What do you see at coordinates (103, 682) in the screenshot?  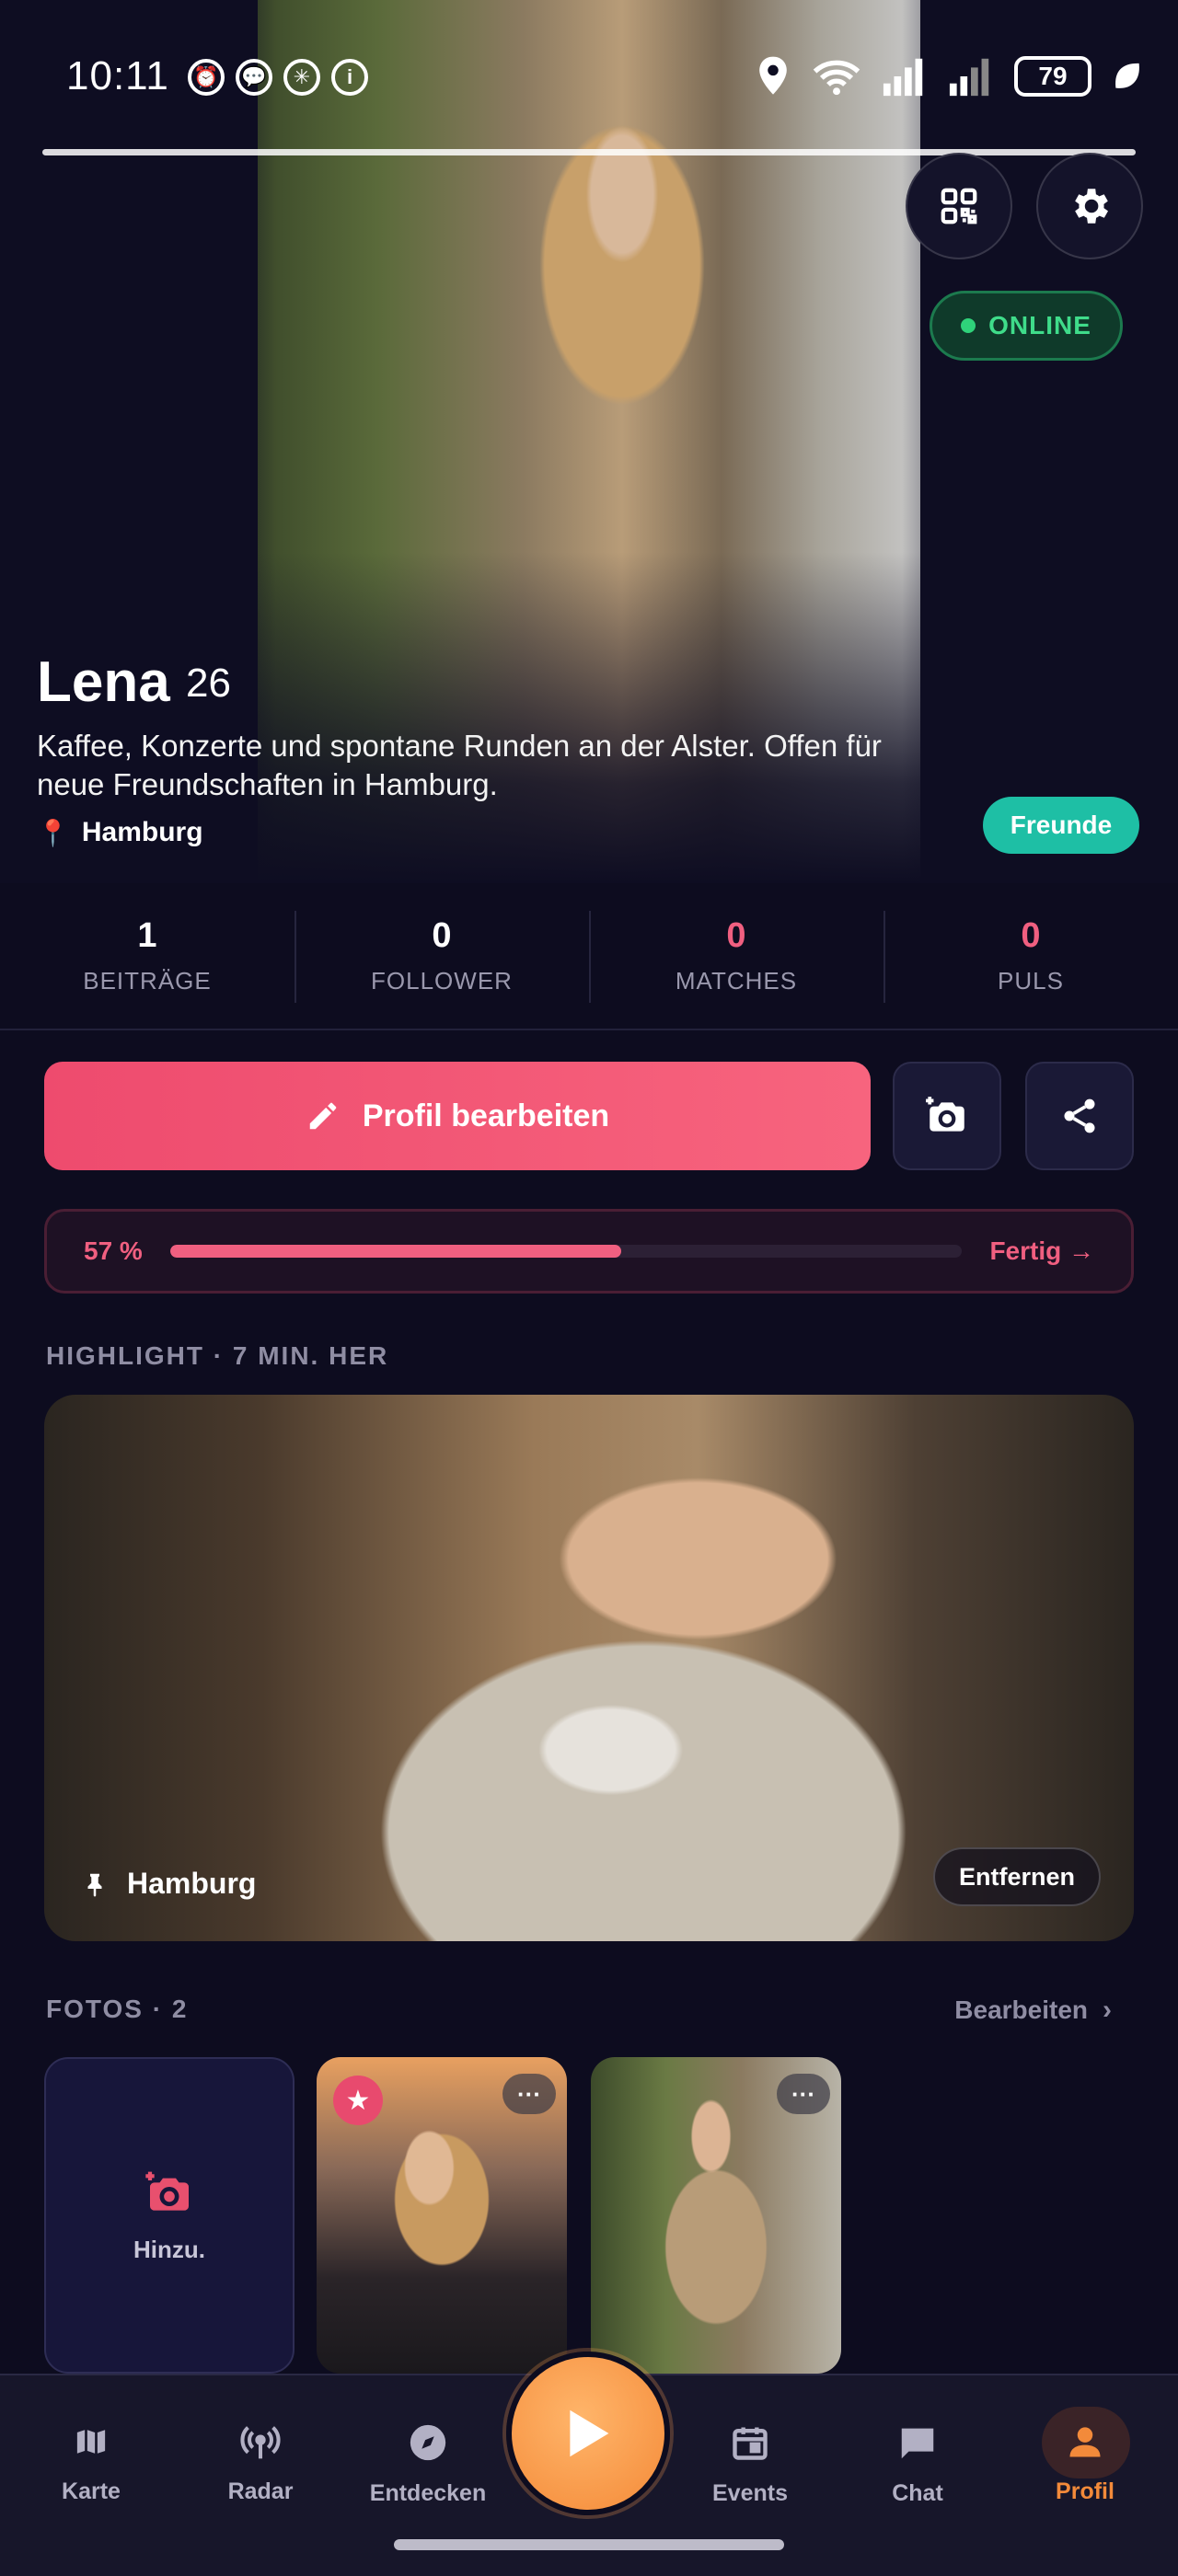 I see `profile-name: Lena` at bounding box center [103, 682].